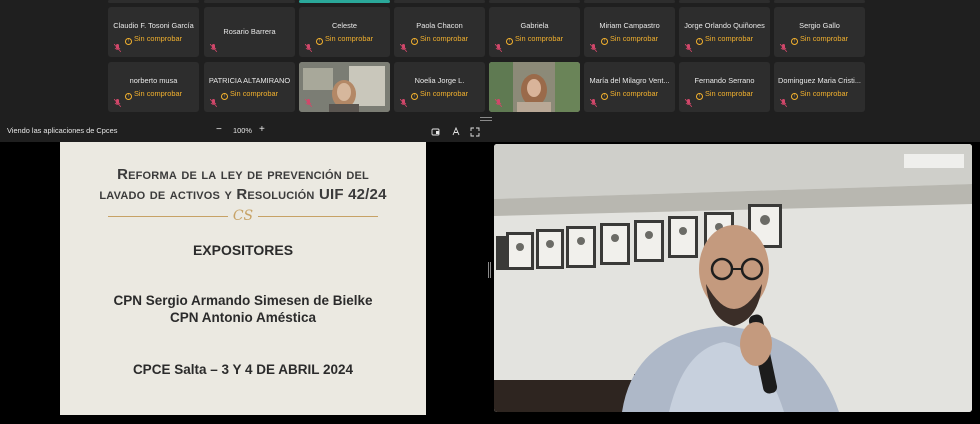 The width and height of the screenshot is (980, 424). I want to click on participant-name: Celeste, so click(344, 25).